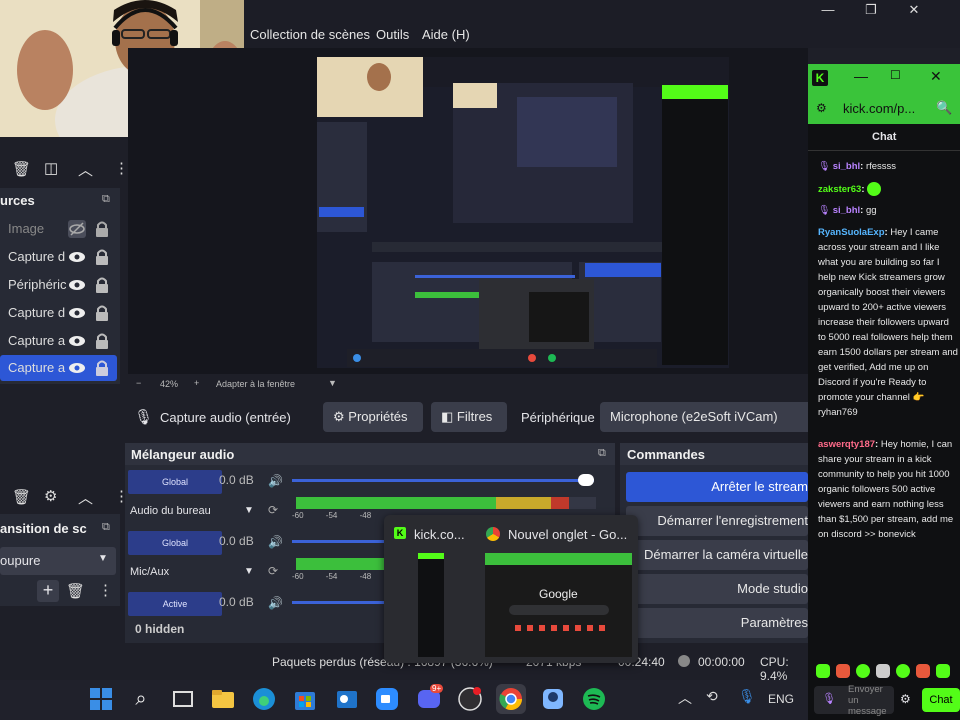 The image size is (960, 720). I want to click on minimize-button: —, so click(828, 11).